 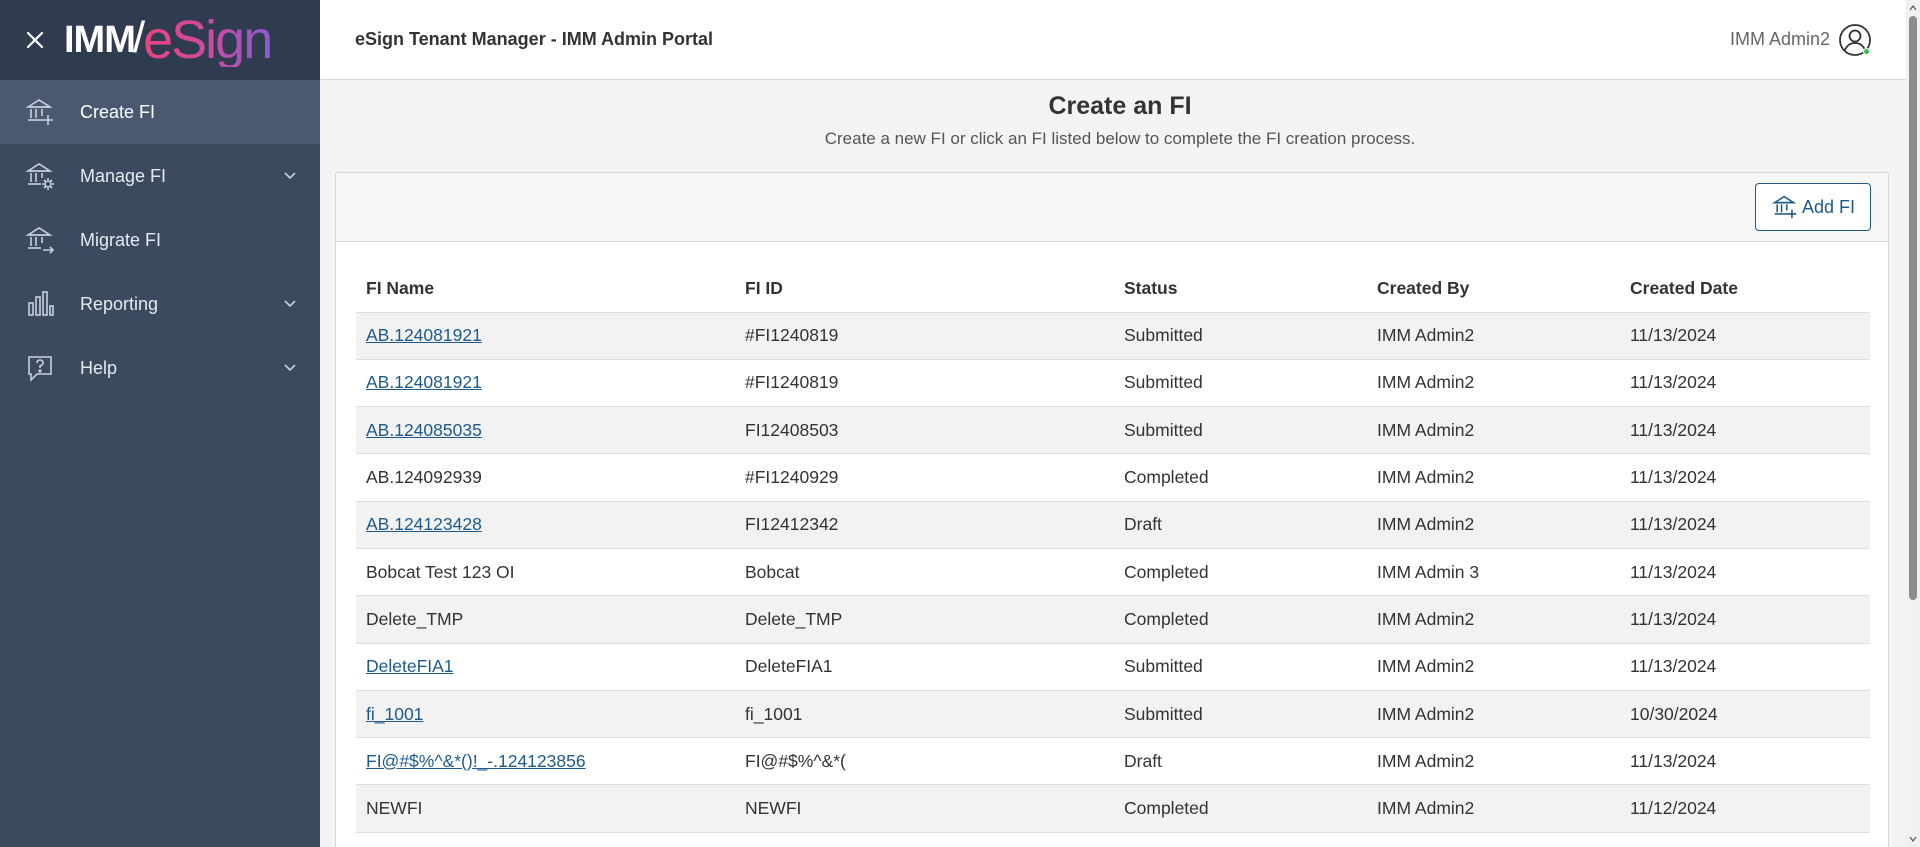 I want to click on cell-fi-name: DeleteFIA1, so click(x=545, y=667).